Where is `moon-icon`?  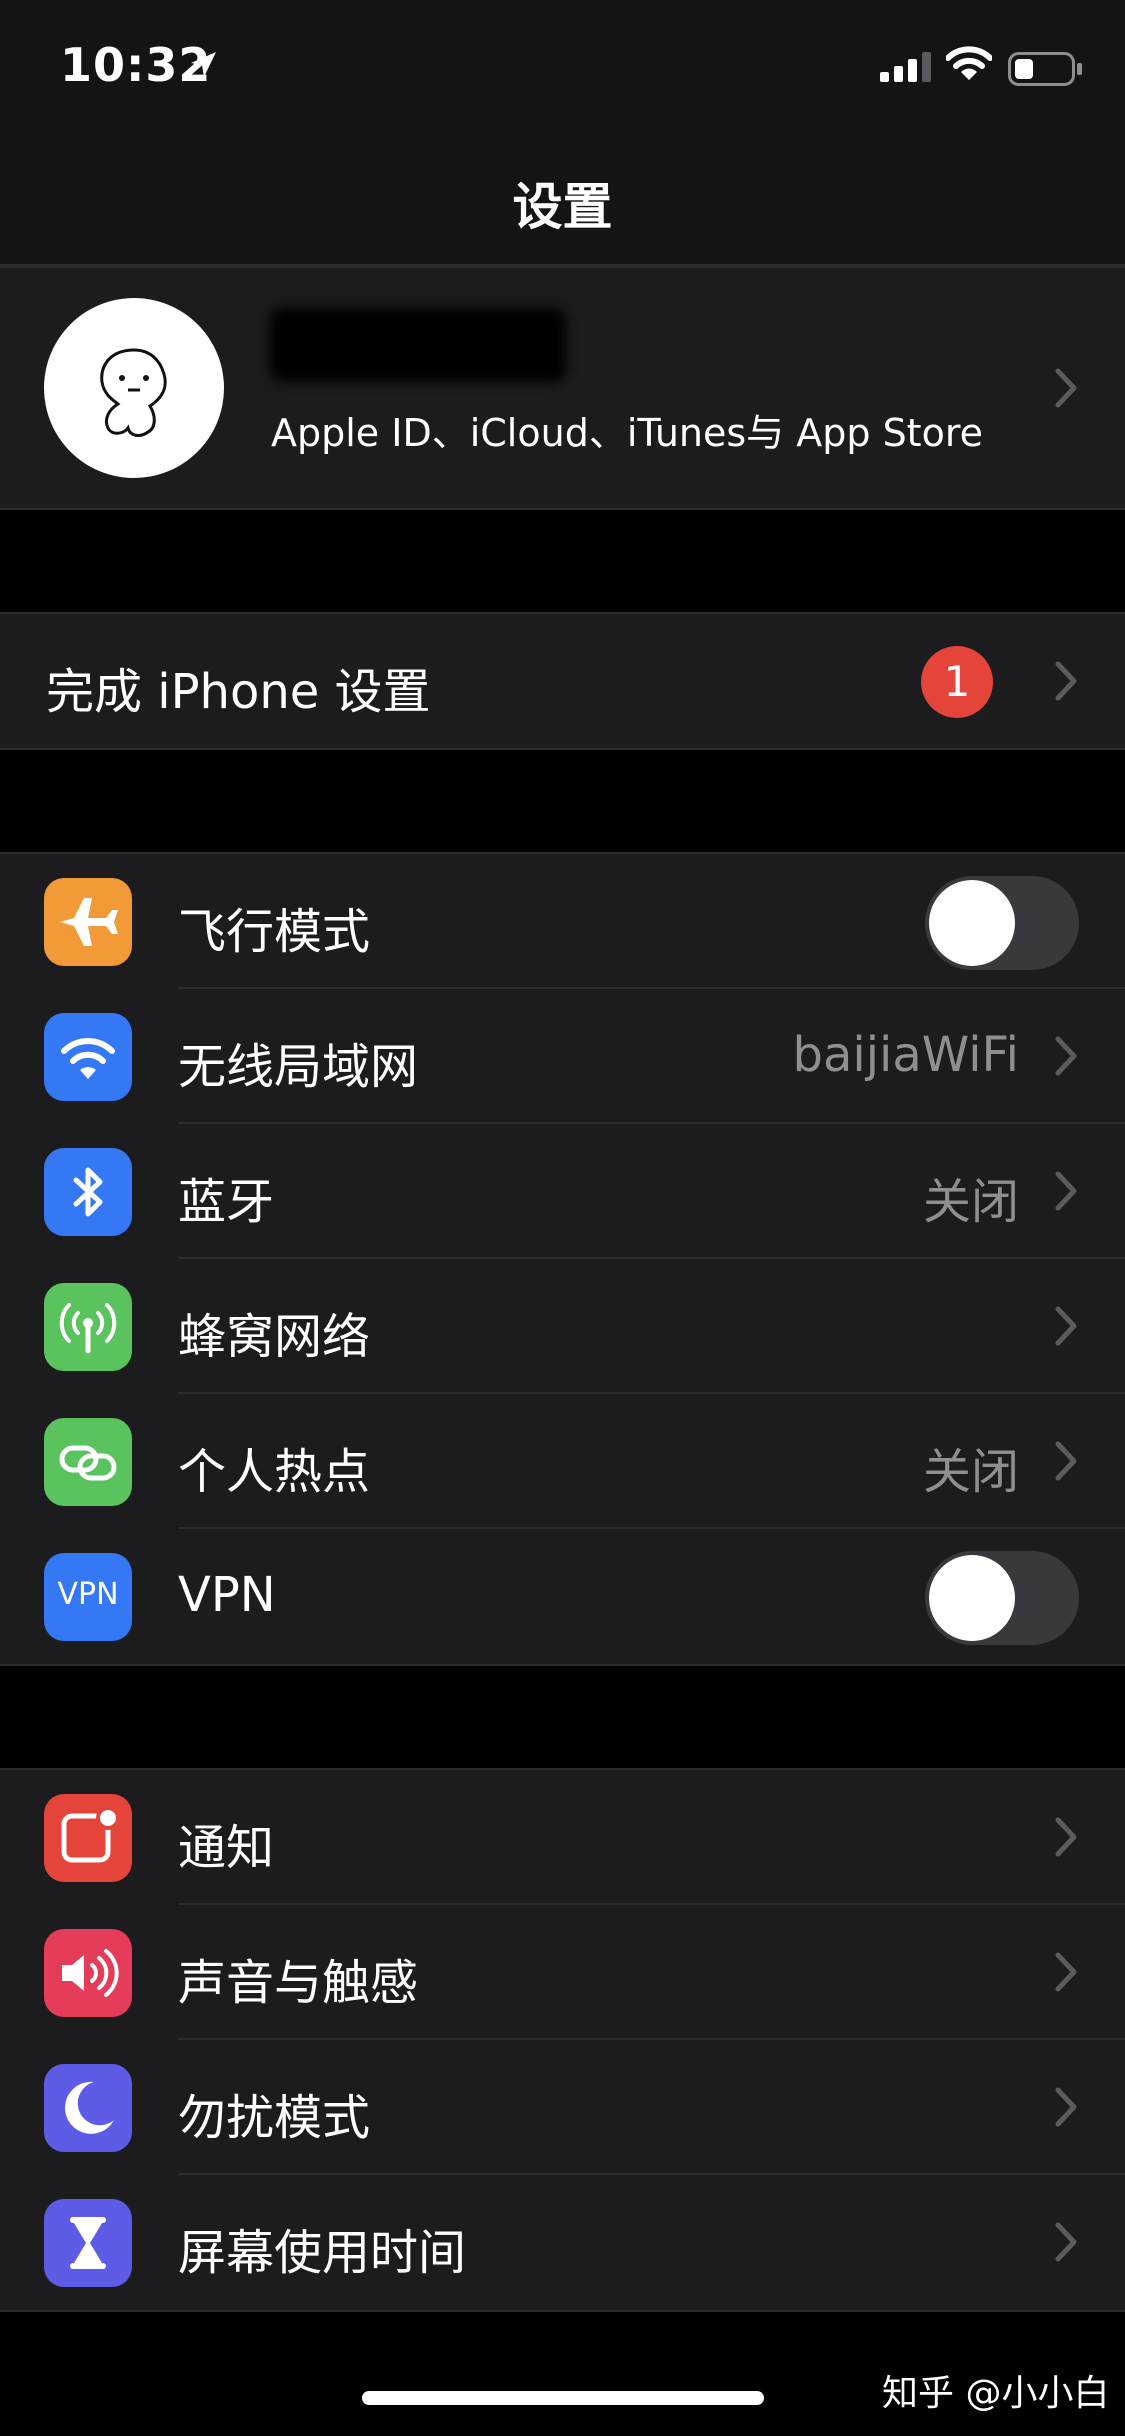
moon-icon is located at coordinates (88, 2108).